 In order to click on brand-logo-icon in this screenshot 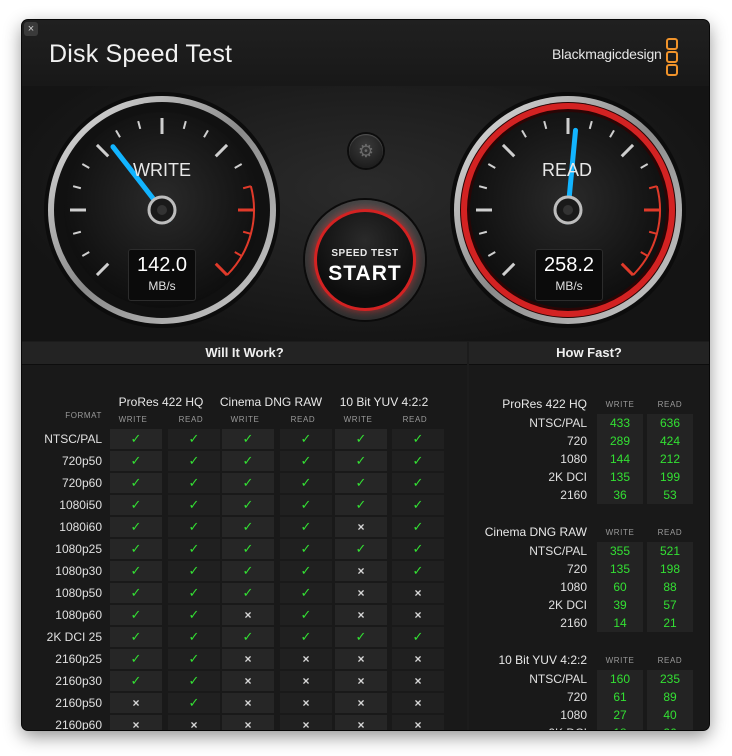, I will do `click(672, 57)`.